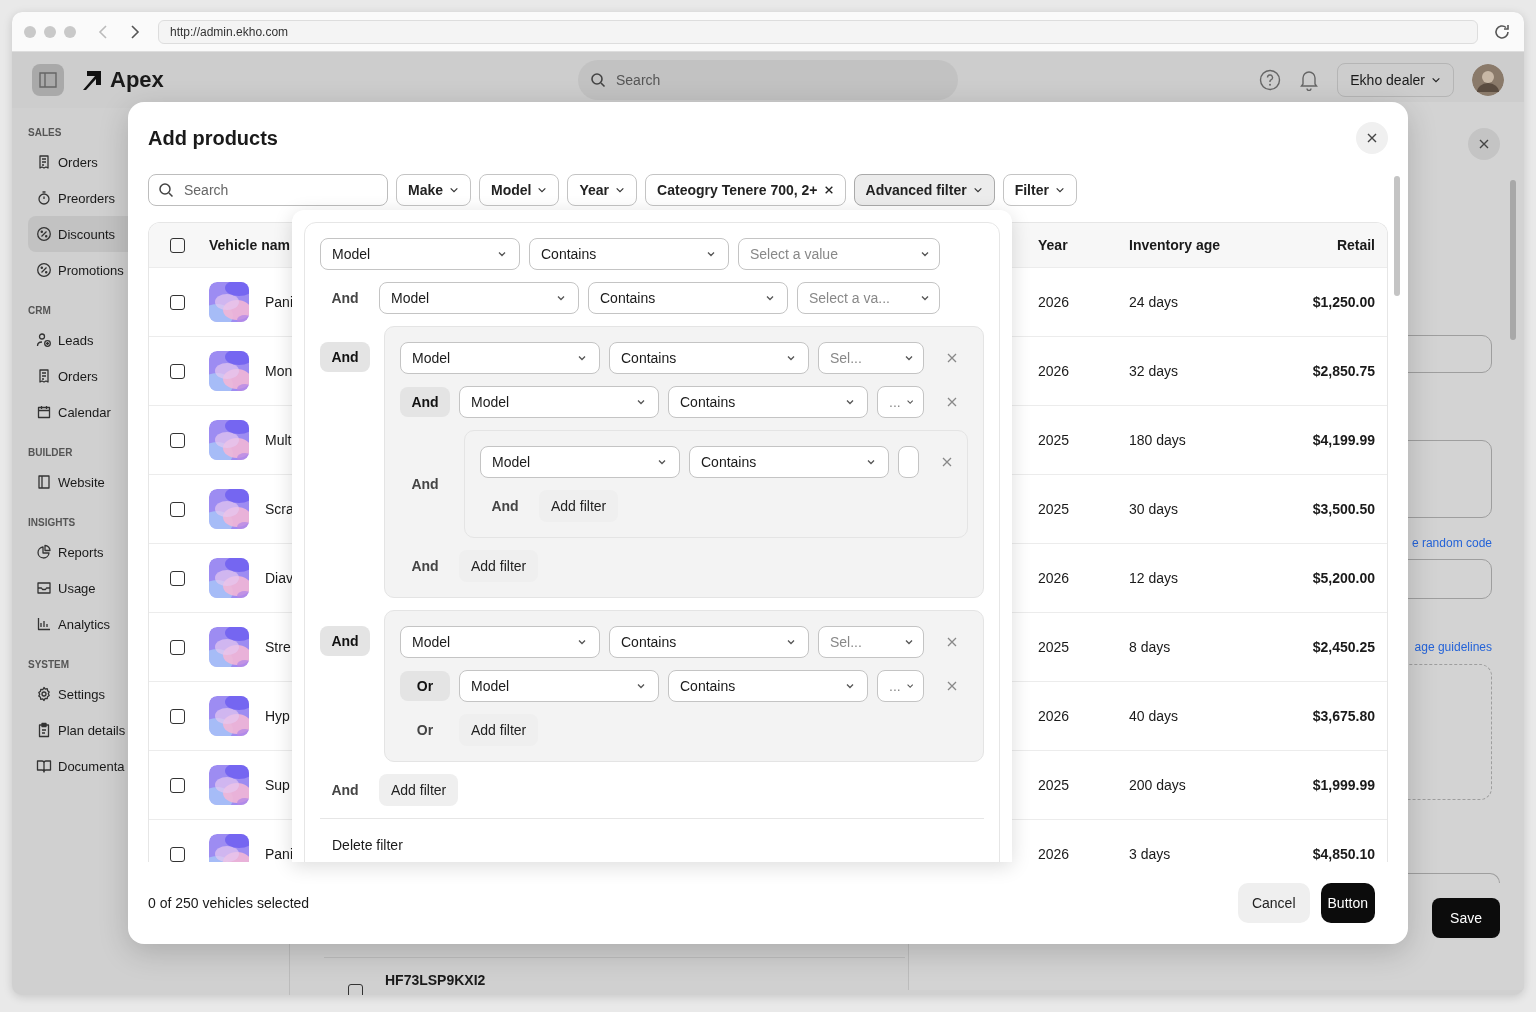 The image size is (1536, 1012). Describe the element at coordinates (39, 311) in the screenshot. I see `section-heading: CRM` at that location.